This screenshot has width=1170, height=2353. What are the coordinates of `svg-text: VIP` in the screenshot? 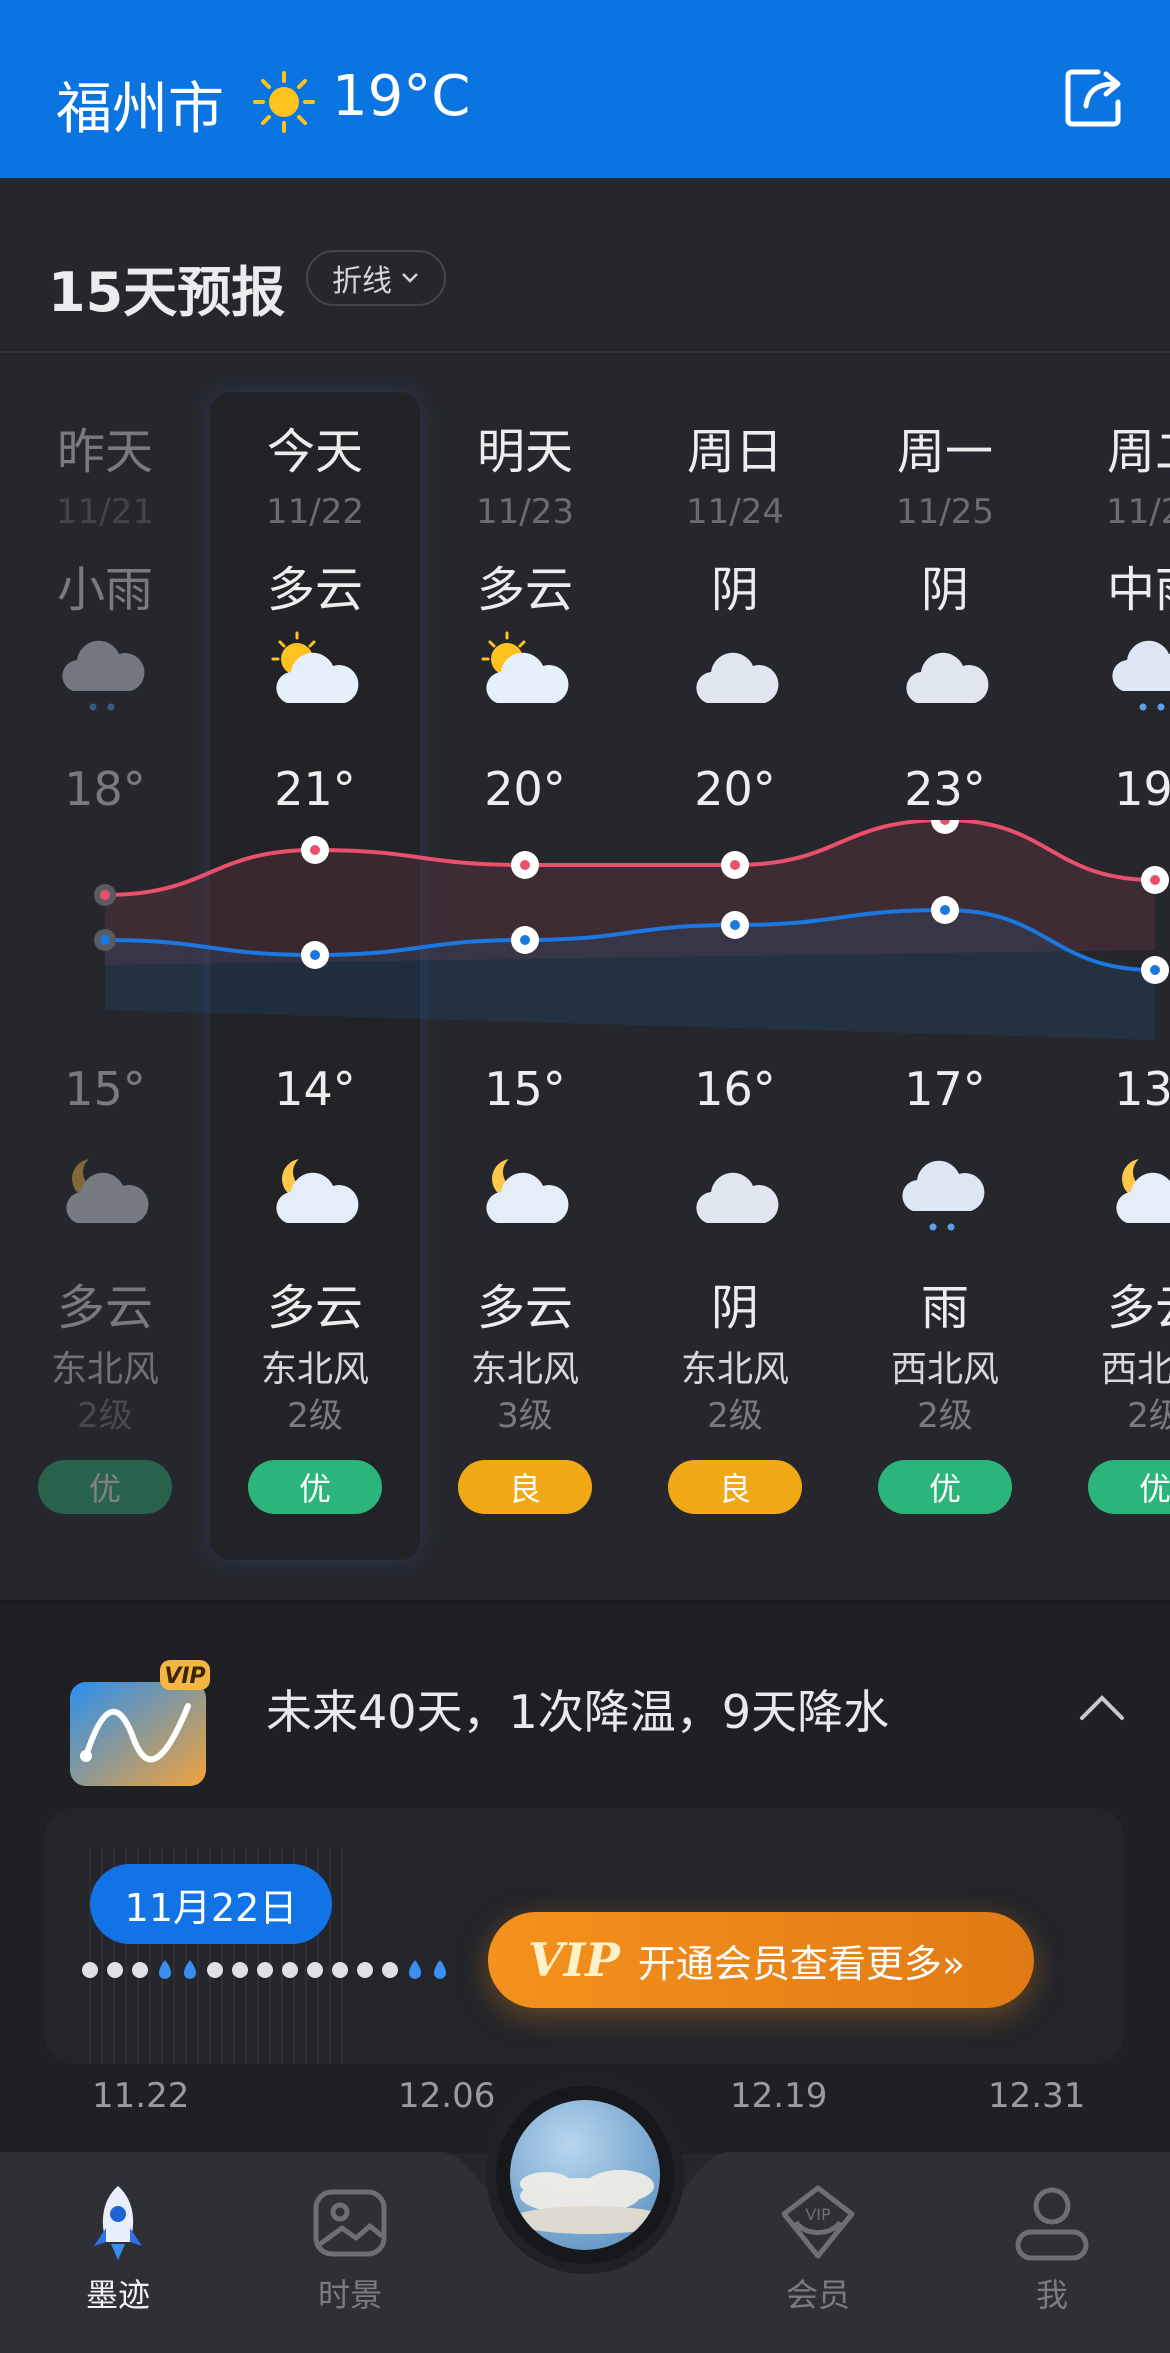 It's located at (818, 2214).